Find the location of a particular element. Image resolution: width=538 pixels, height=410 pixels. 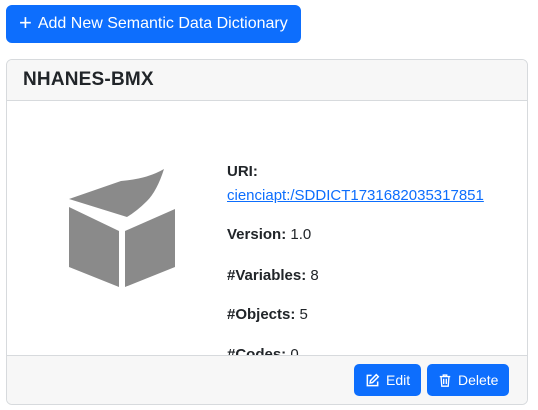

variables-value: 8 is located at coordinates (314, 275).